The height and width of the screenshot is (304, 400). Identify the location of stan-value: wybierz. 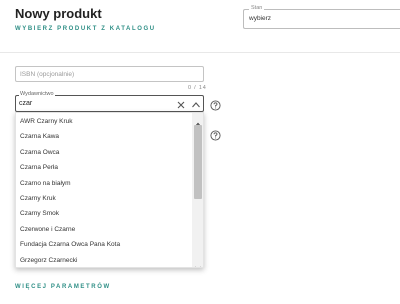
(260, 18).